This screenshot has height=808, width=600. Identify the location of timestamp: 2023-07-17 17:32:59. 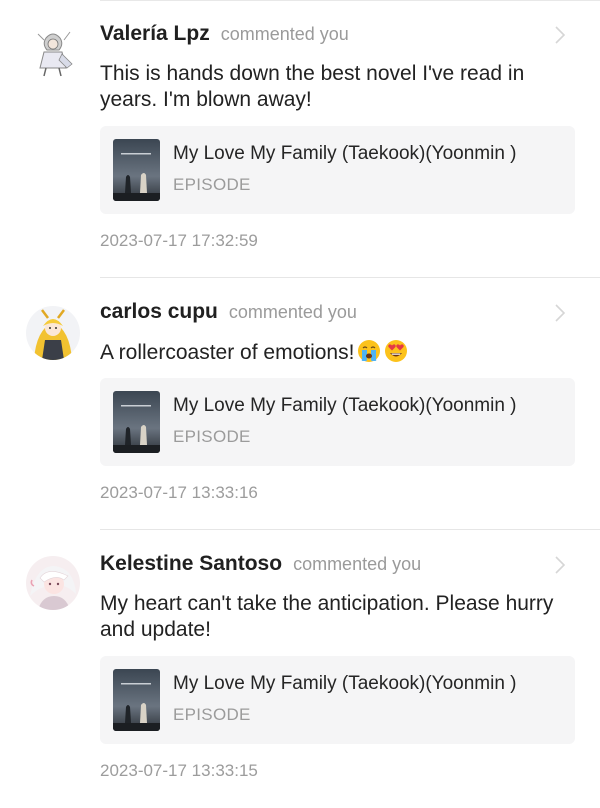
(179, 240).